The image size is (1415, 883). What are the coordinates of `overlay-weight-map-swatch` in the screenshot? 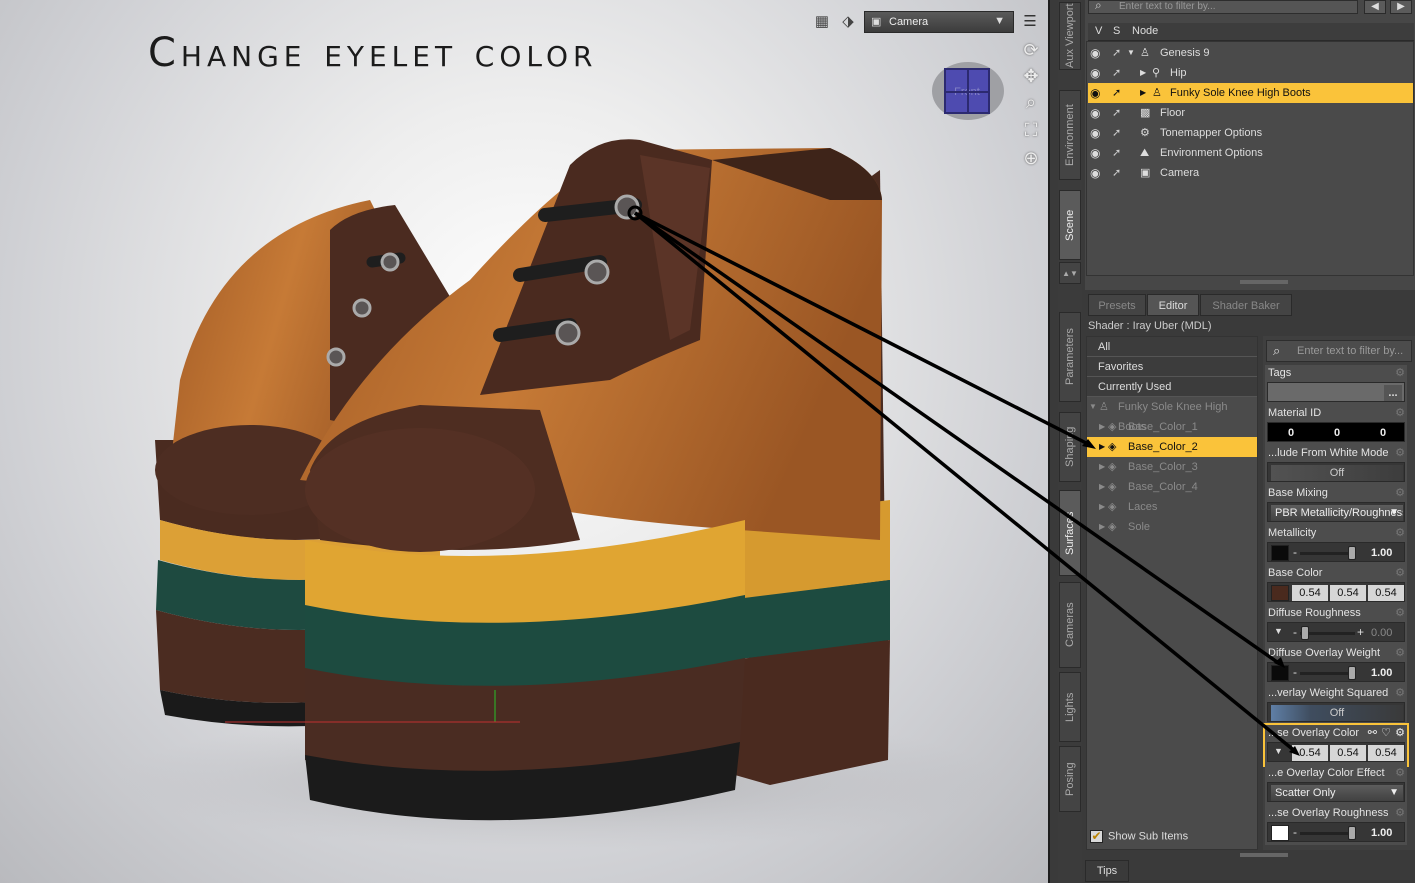 It's located at (1280, 673).